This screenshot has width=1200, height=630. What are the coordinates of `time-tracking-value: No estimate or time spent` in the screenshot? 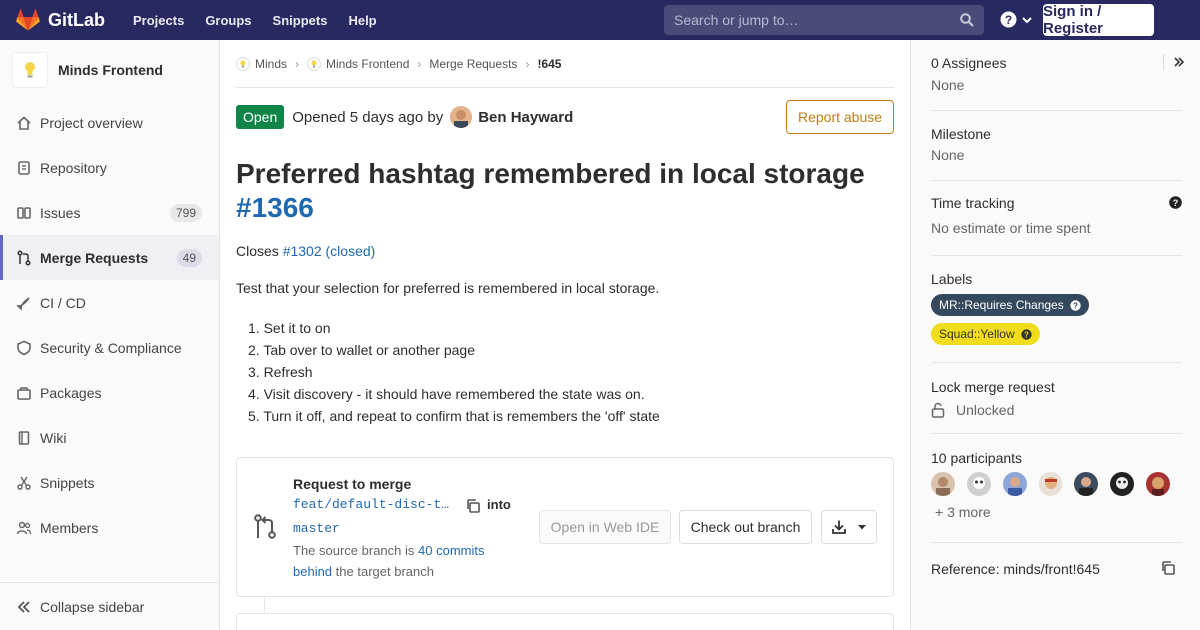 It's located at (1011, 228).